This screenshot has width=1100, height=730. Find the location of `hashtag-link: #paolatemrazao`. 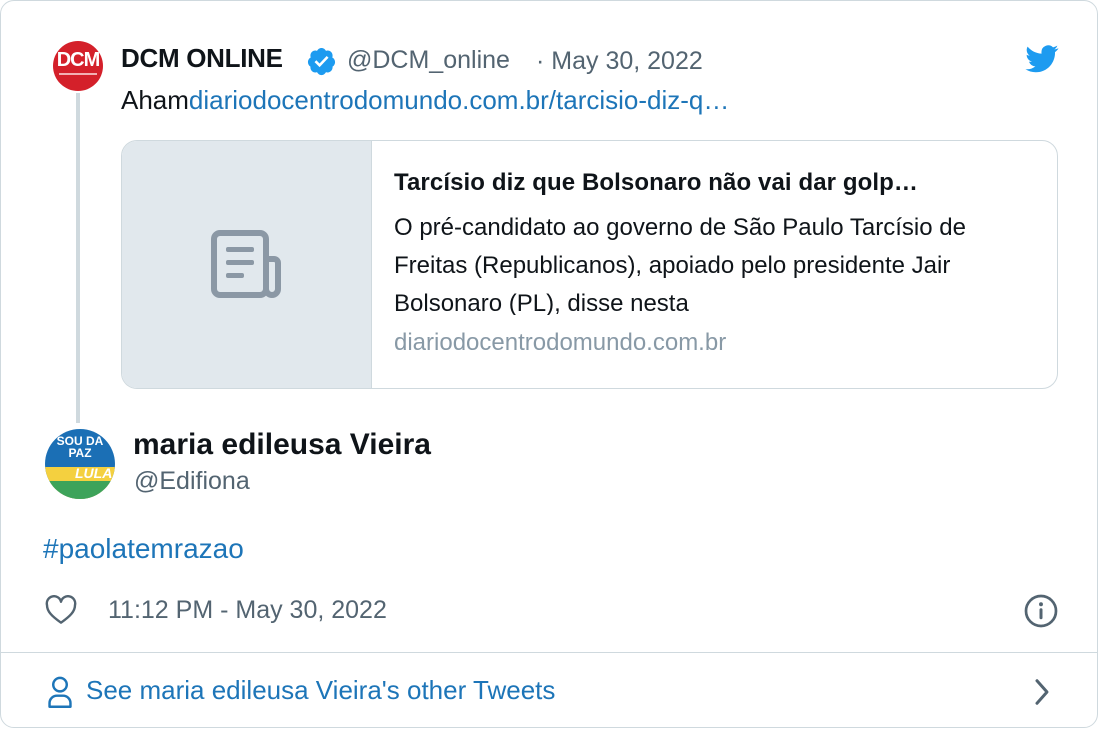

hashtag-link: #paolatemrazao is located at coordinates (143, 549).